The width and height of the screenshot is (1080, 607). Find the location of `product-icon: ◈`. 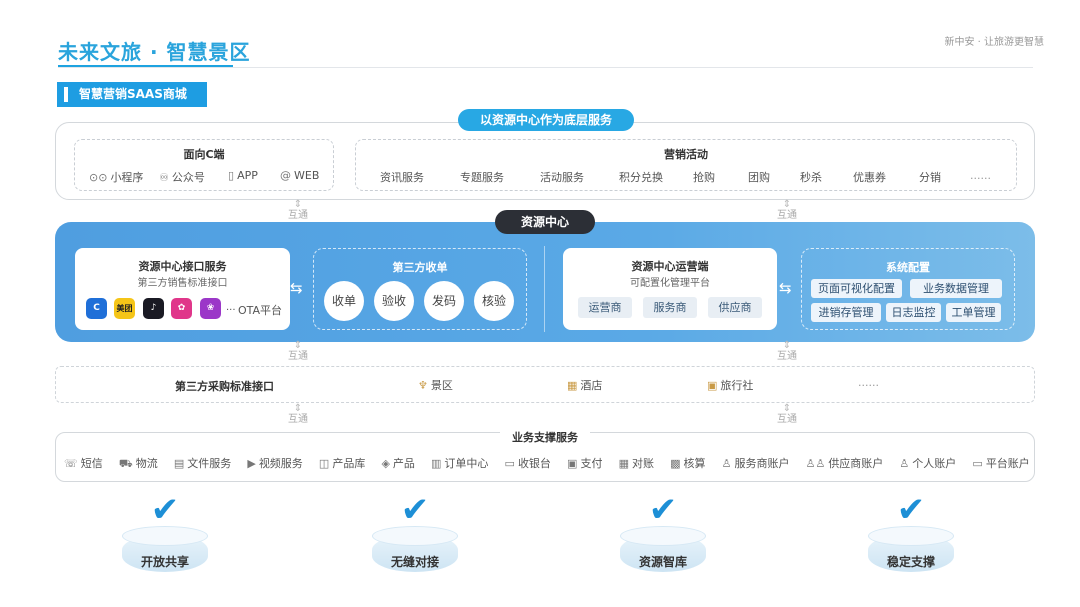

product-icon: ◈ is located at coordinates (385, 463).